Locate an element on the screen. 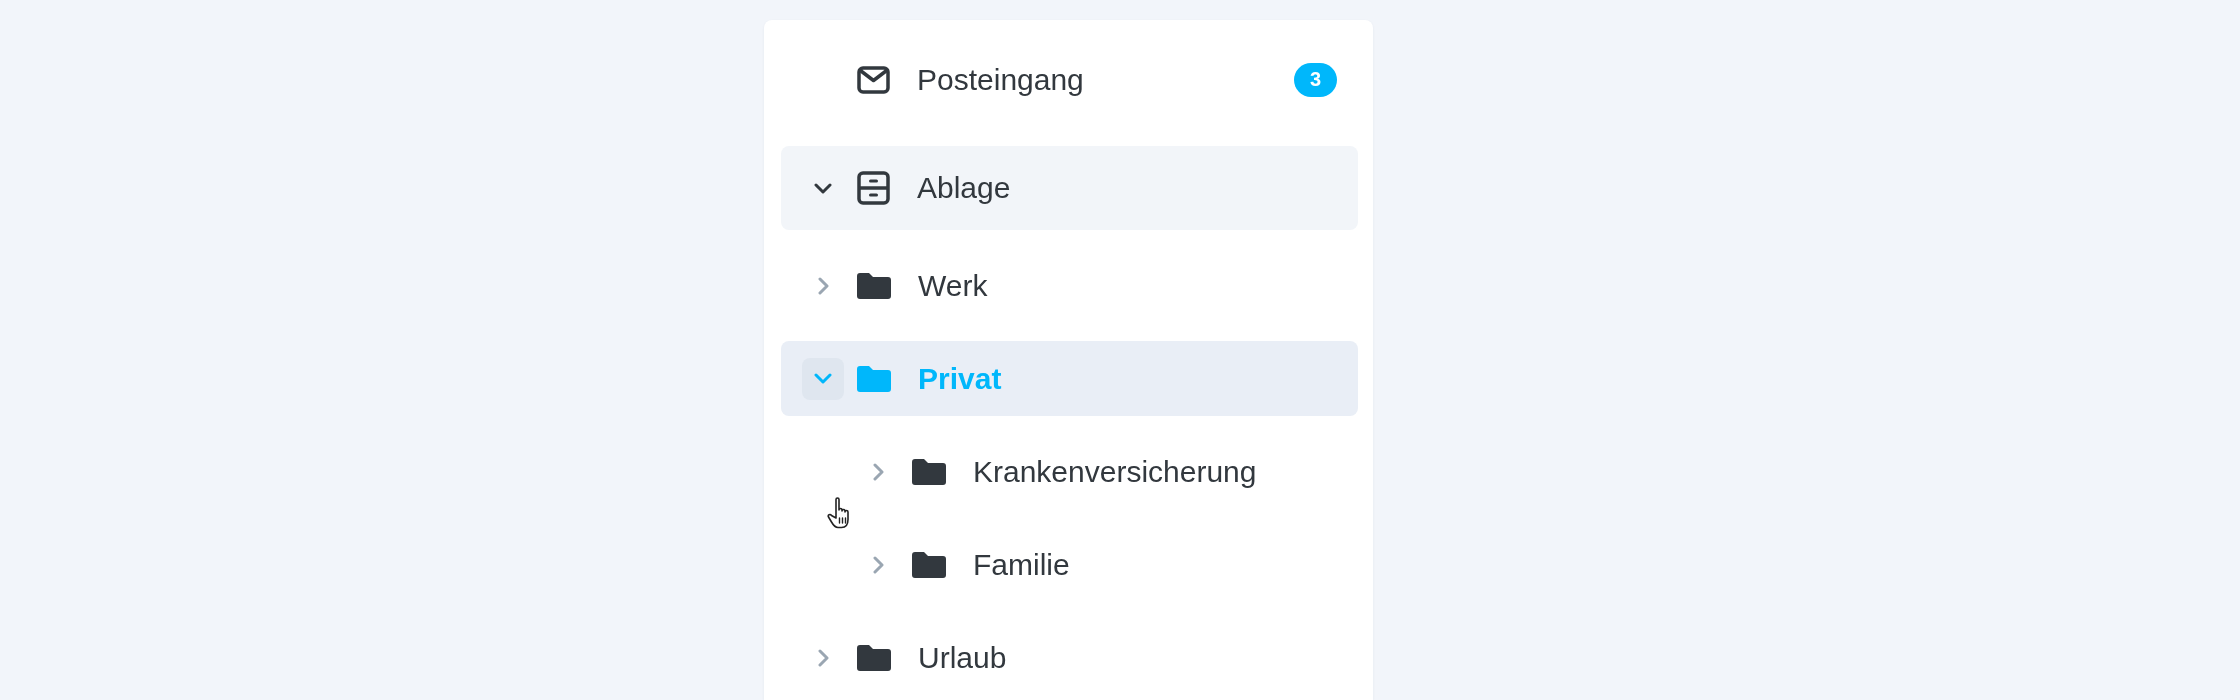  folder-item: Urlaub is located at coordinates (1069, 657).